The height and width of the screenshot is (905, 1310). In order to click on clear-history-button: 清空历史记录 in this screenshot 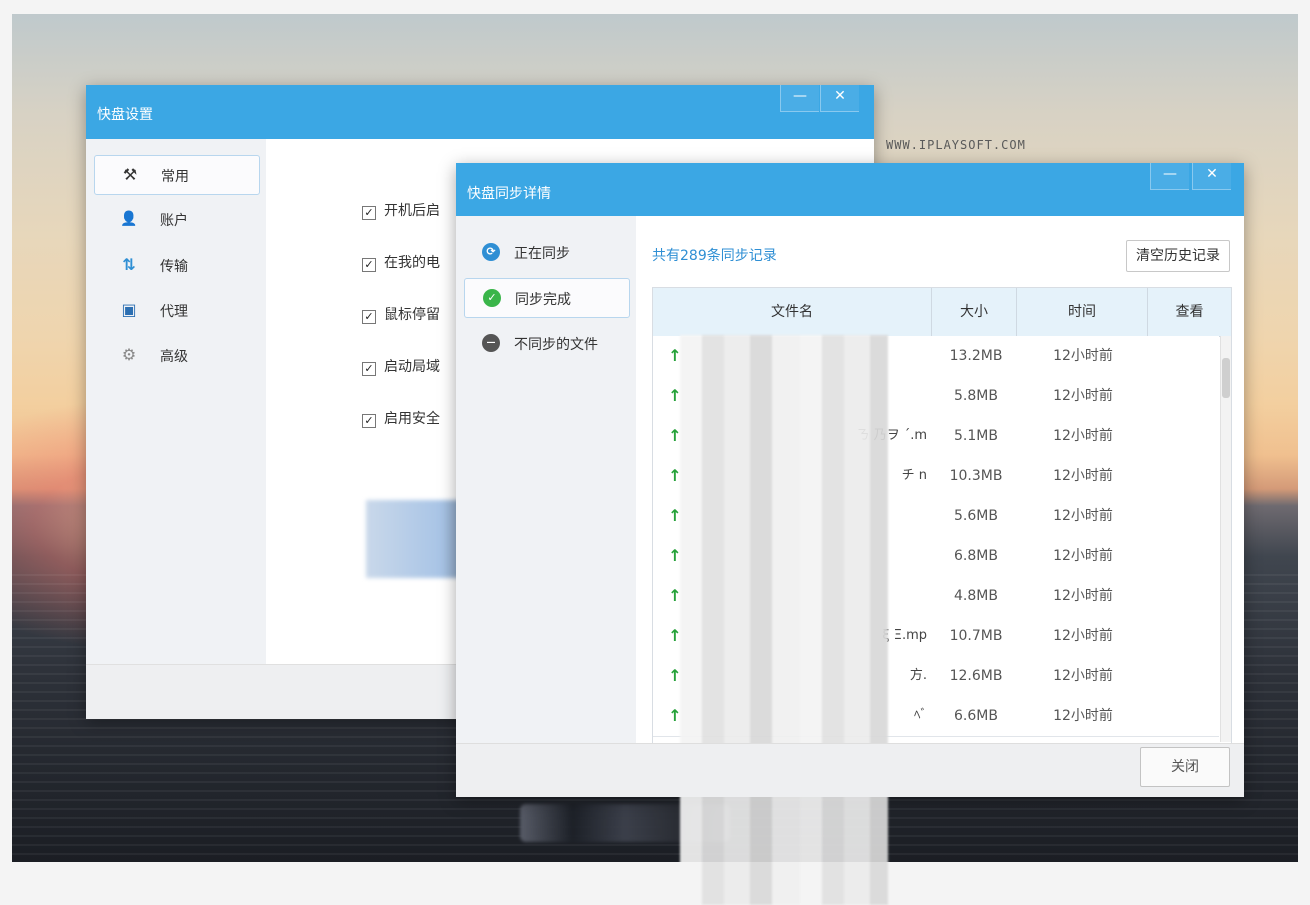, I will do `click(1178, 256)`.